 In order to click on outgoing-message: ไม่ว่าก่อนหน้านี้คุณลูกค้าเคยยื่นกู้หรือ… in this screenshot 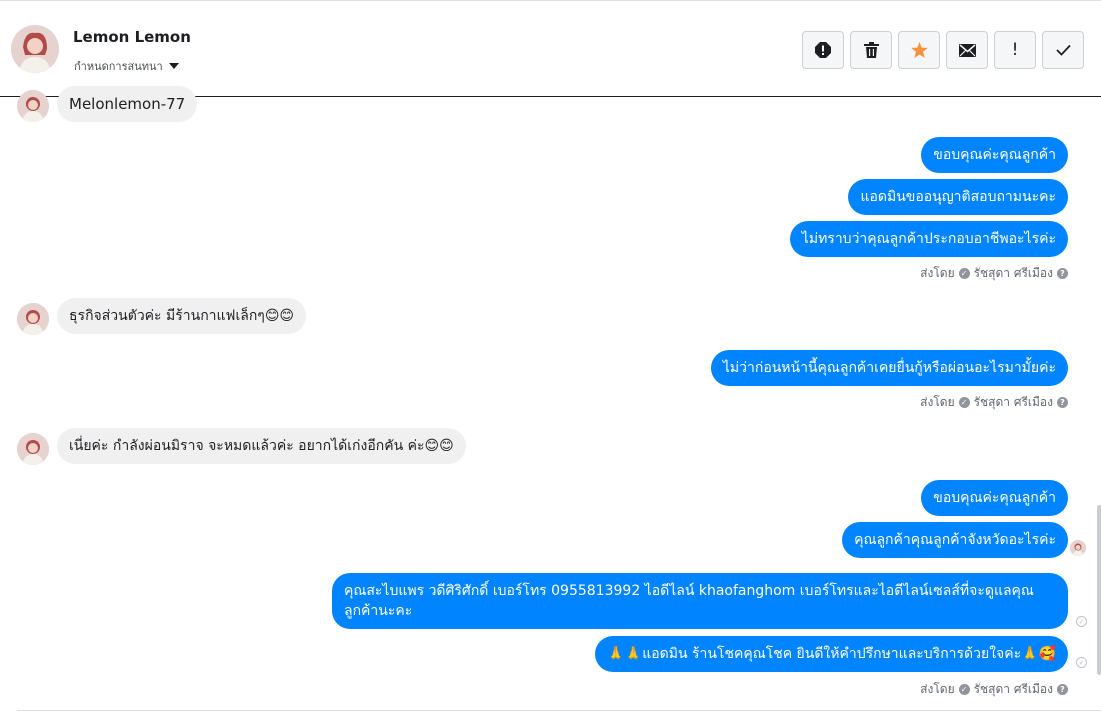, I will do `click(889, 368)`.